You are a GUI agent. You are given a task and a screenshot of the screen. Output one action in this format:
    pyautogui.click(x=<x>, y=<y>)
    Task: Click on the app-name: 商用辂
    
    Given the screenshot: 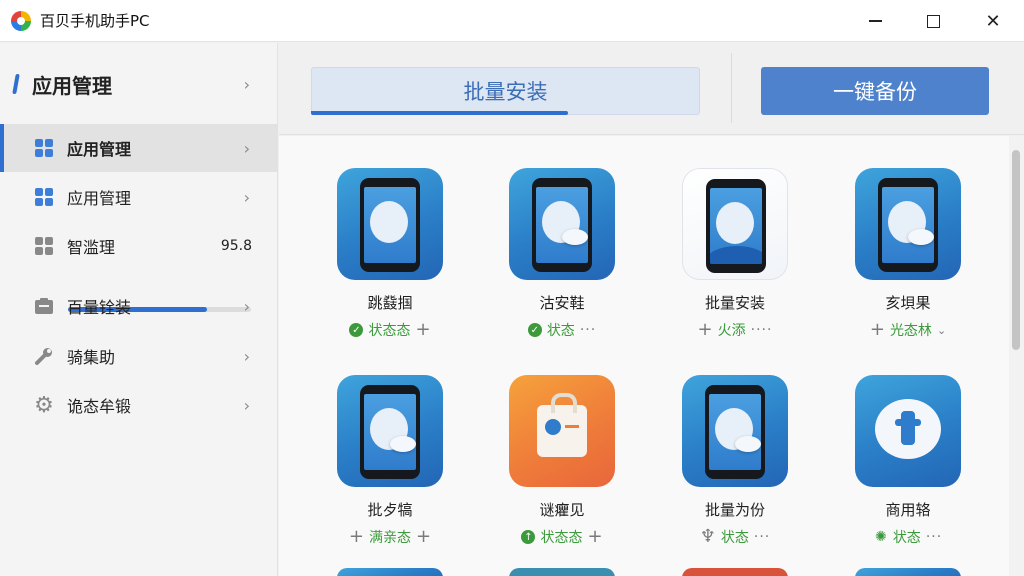 What is the action you would take?
    pyautogui.click(x=908, y=510)
    